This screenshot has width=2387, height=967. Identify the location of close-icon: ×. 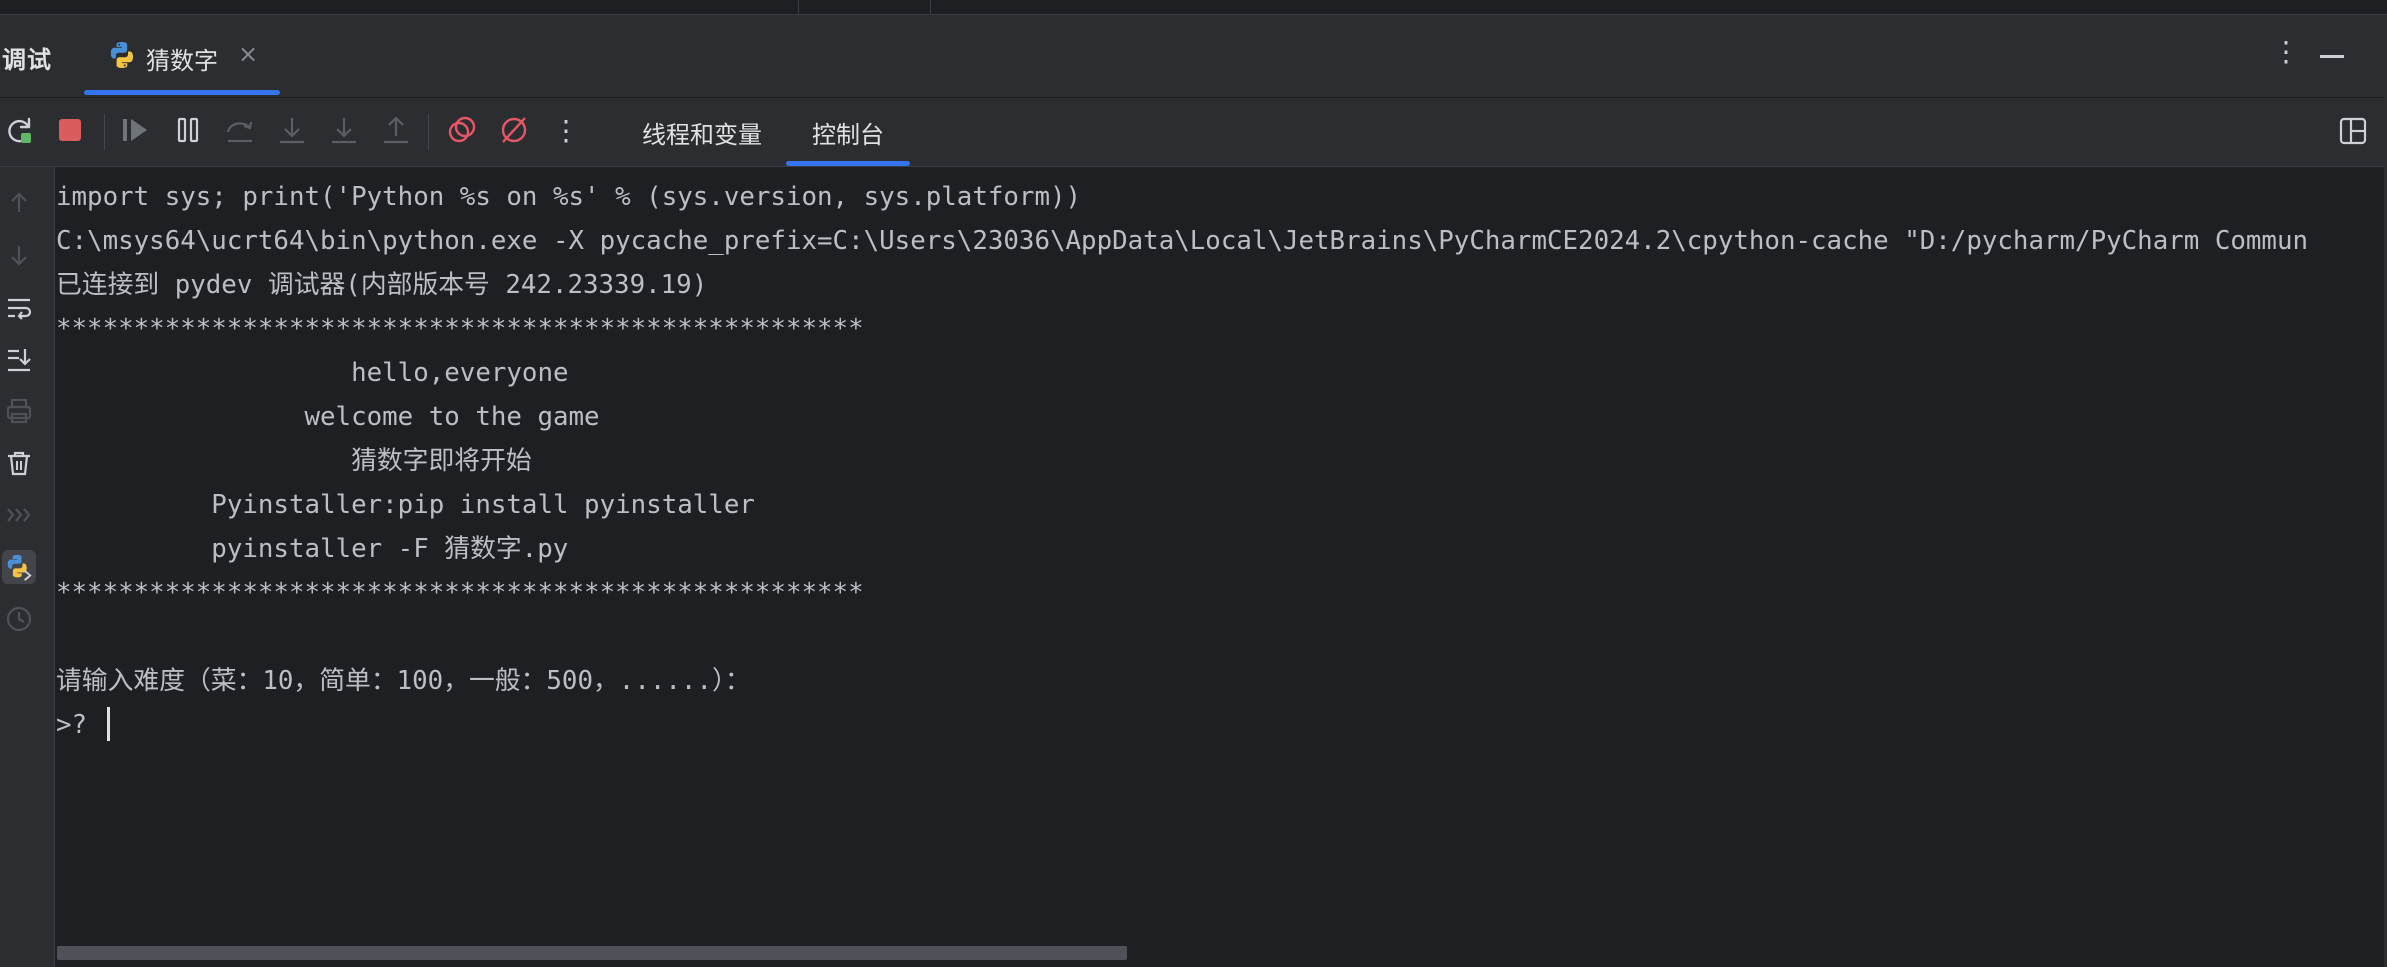
(248, 54).